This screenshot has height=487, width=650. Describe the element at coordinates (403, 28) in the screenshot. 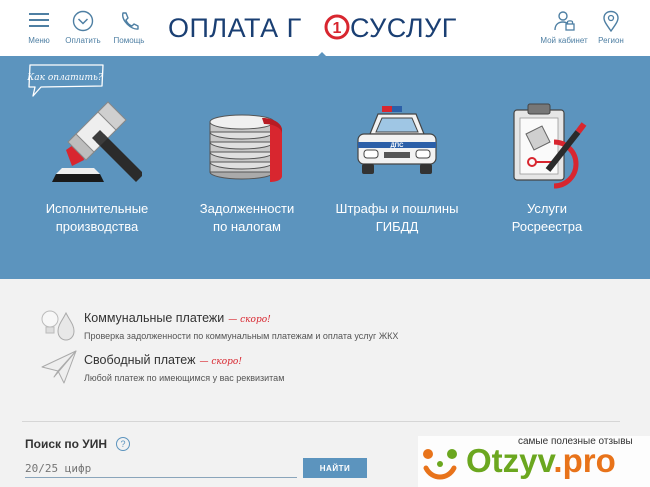

I see `logo-text-right: СУСЛУГ` at that location.